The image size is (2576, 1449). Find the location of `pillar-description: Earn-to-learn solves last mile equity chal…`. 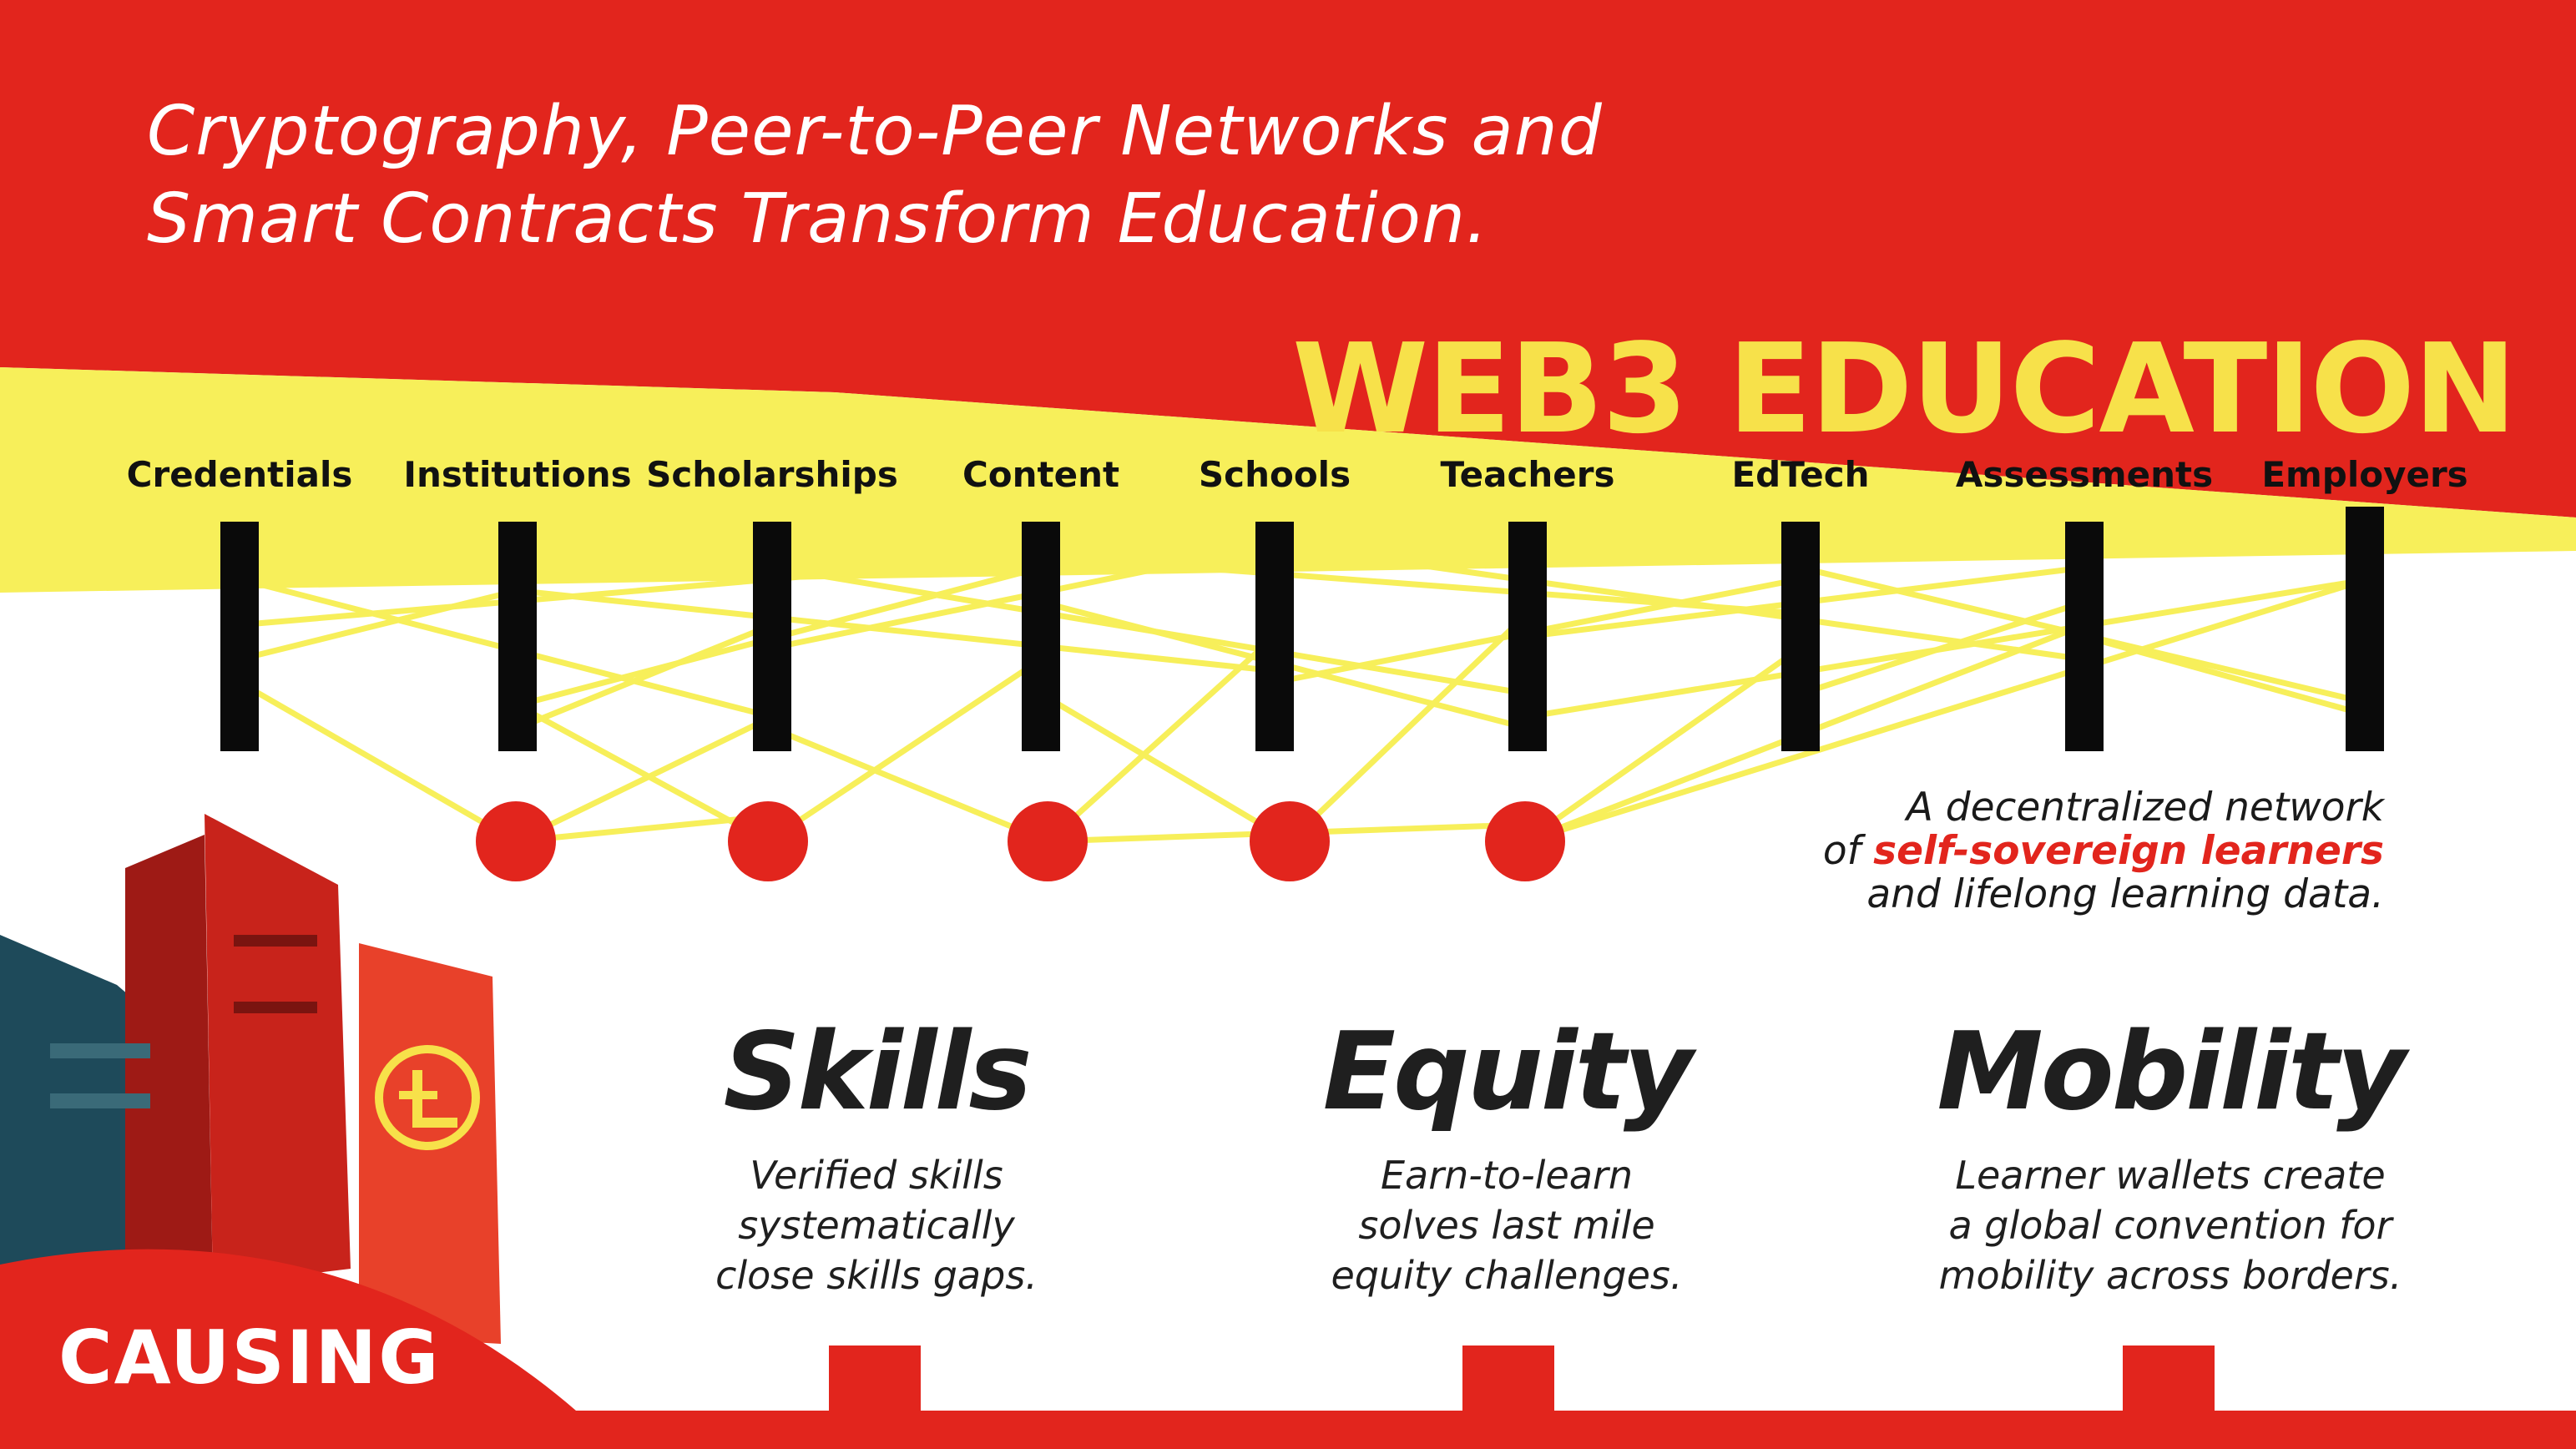

pillar-description: Earn-to-learn solves last mile equity chal… is located at coordinates (1507, 1225).